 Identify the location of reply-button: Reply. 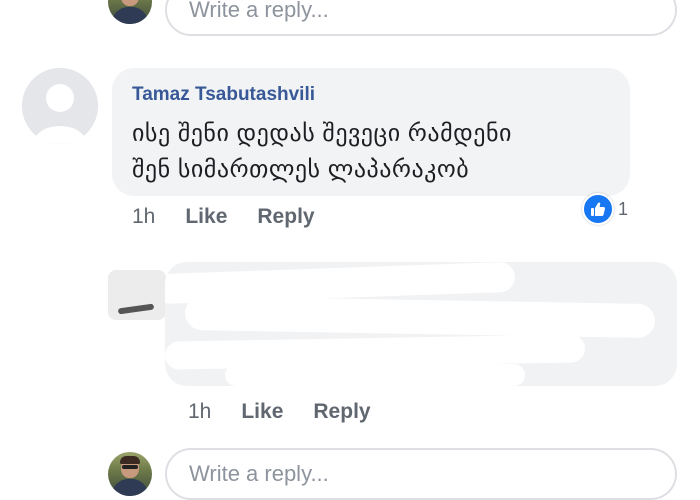
(285, 217).